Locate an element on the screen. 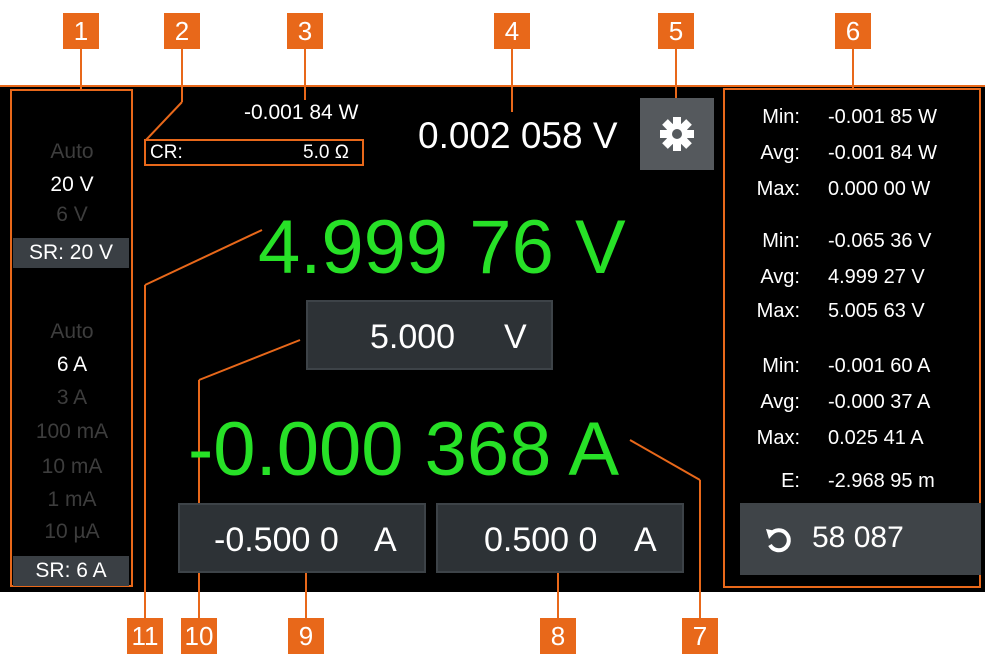  reset-count: 58 087 is located at coordinates (858, 537).